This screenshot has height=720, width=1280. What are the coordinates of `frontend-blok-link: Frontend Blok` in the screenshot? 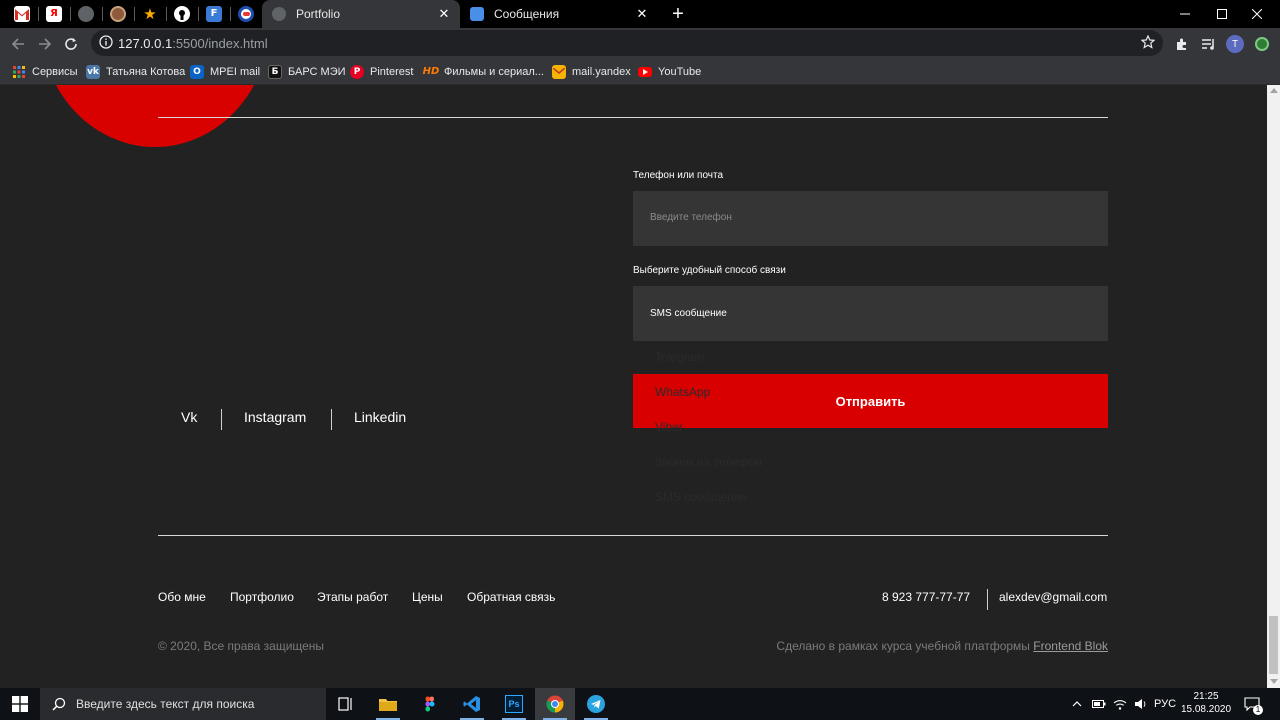 It's located at (1070, 646).